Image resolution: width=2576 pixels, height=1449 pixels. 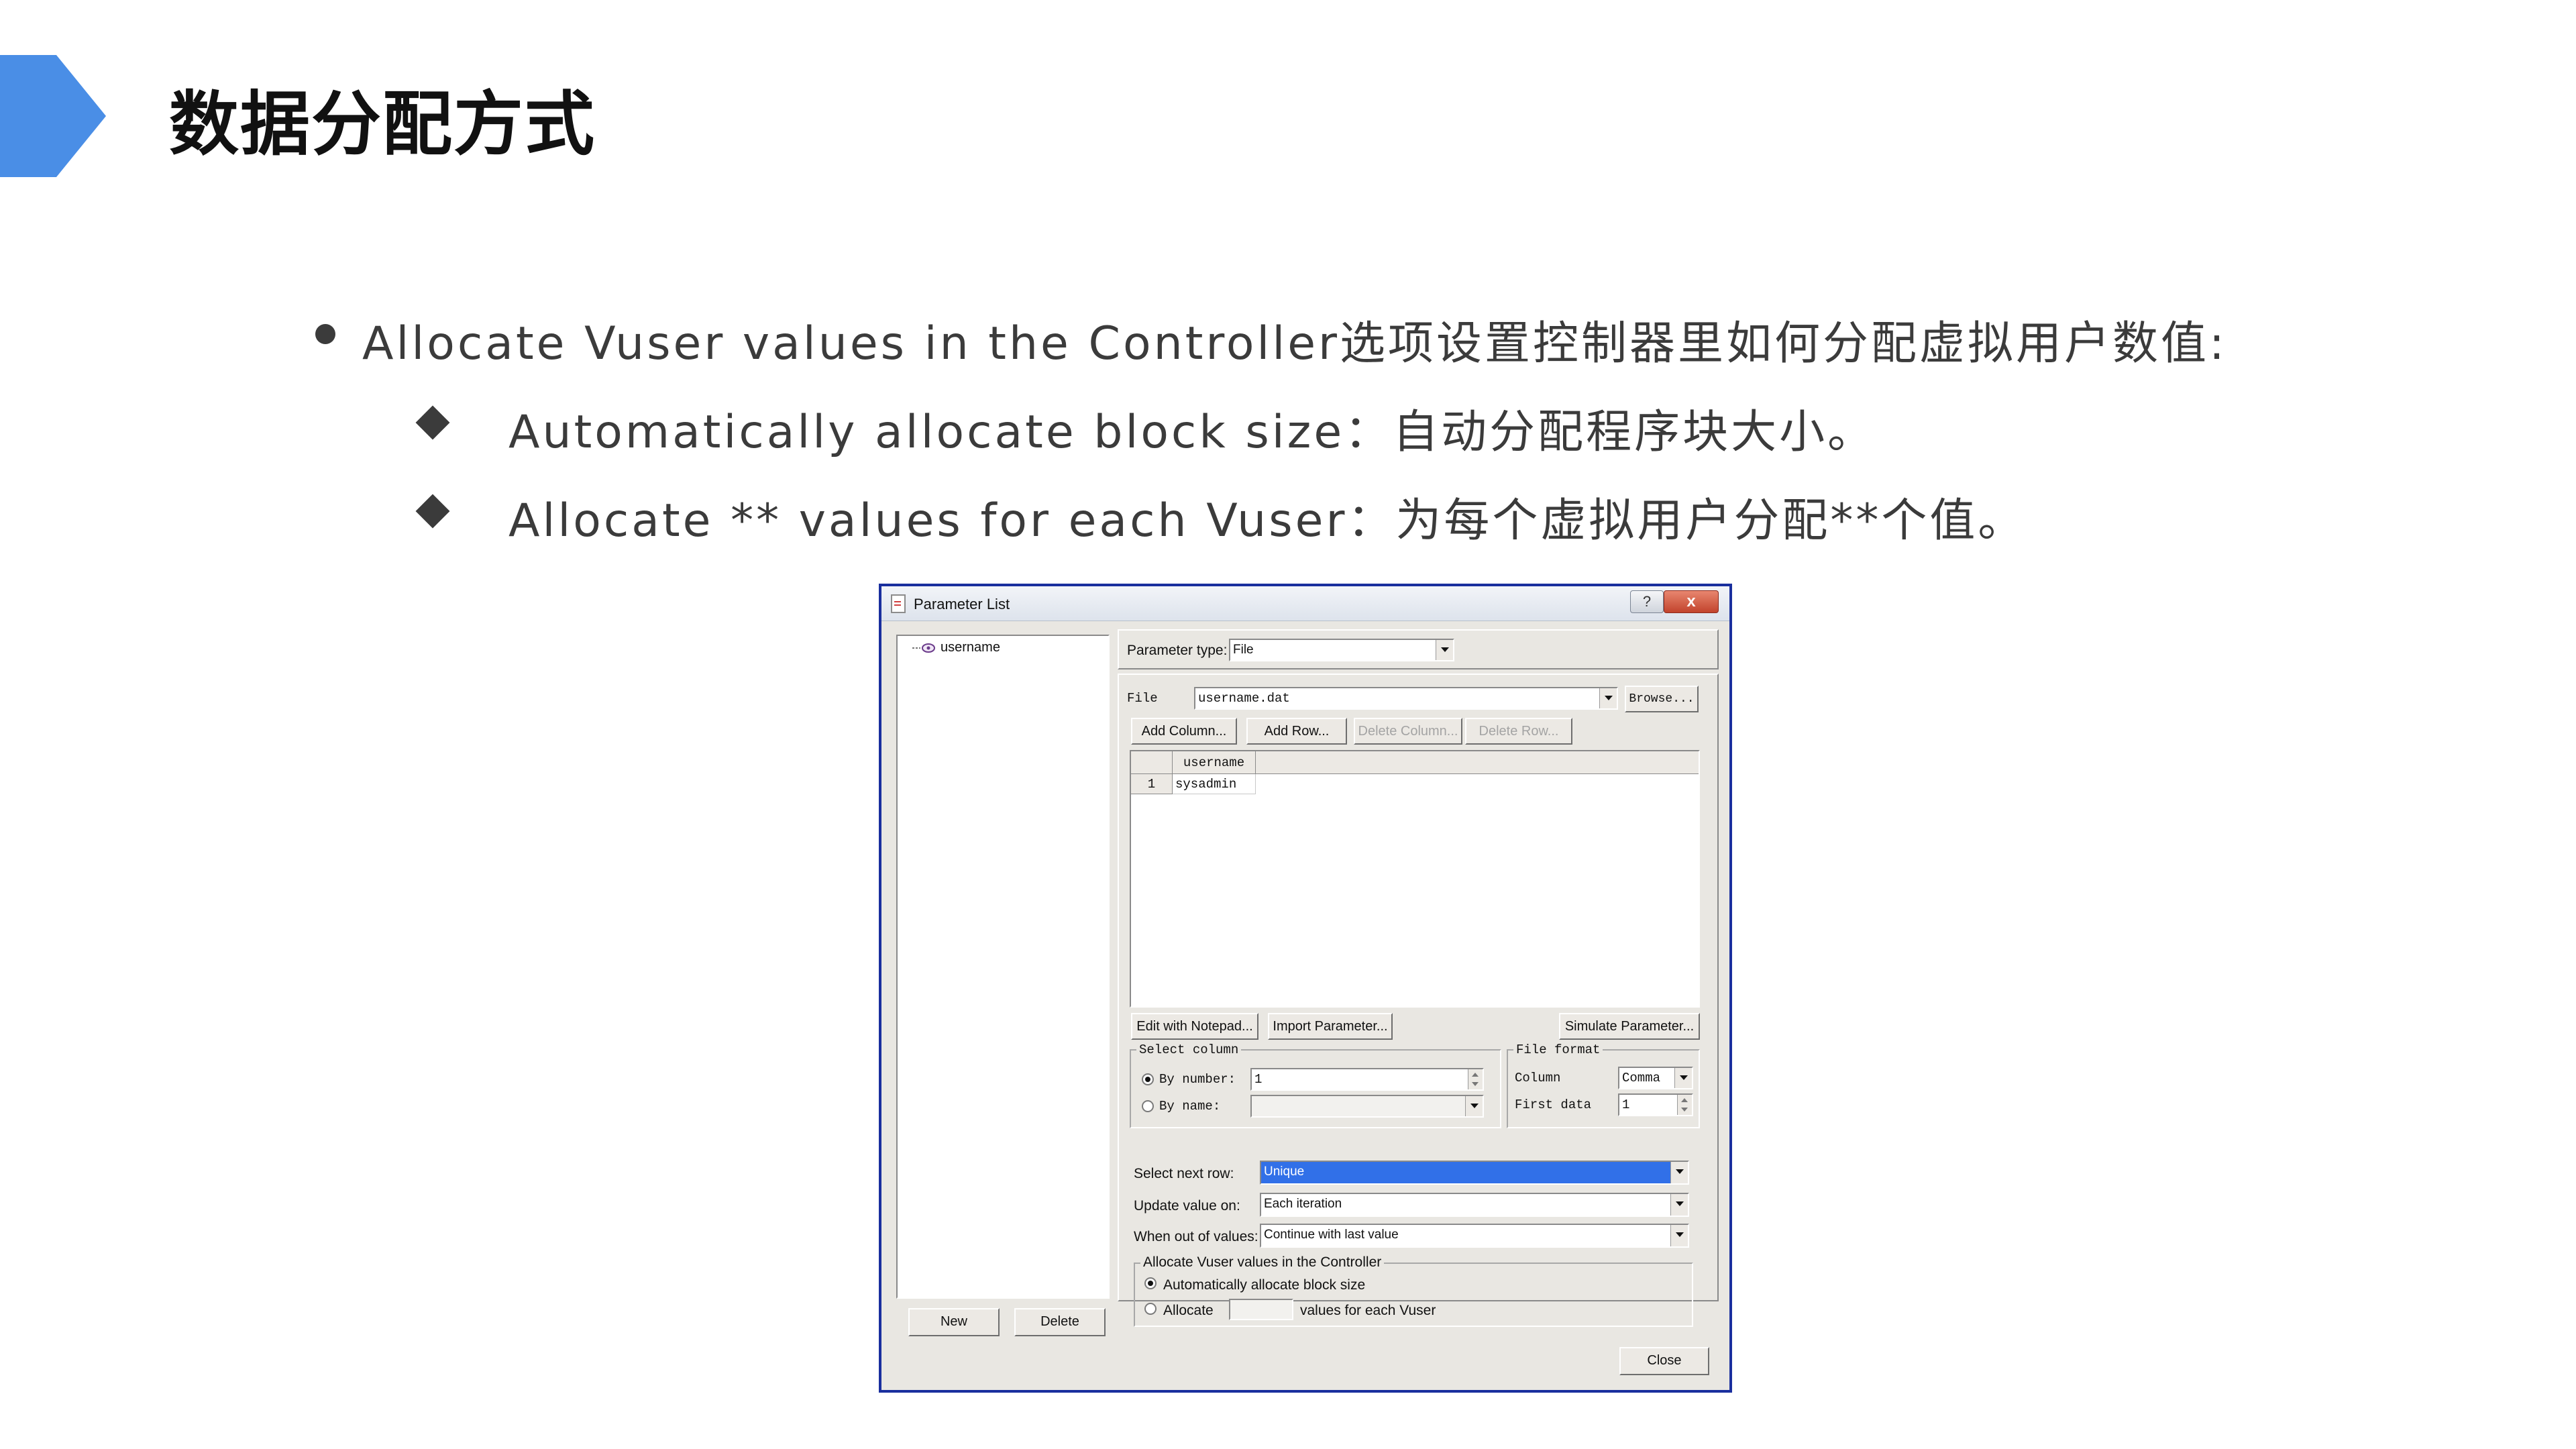 I want to click on auto-allocate-radio, so click(x=1150, y=1283).